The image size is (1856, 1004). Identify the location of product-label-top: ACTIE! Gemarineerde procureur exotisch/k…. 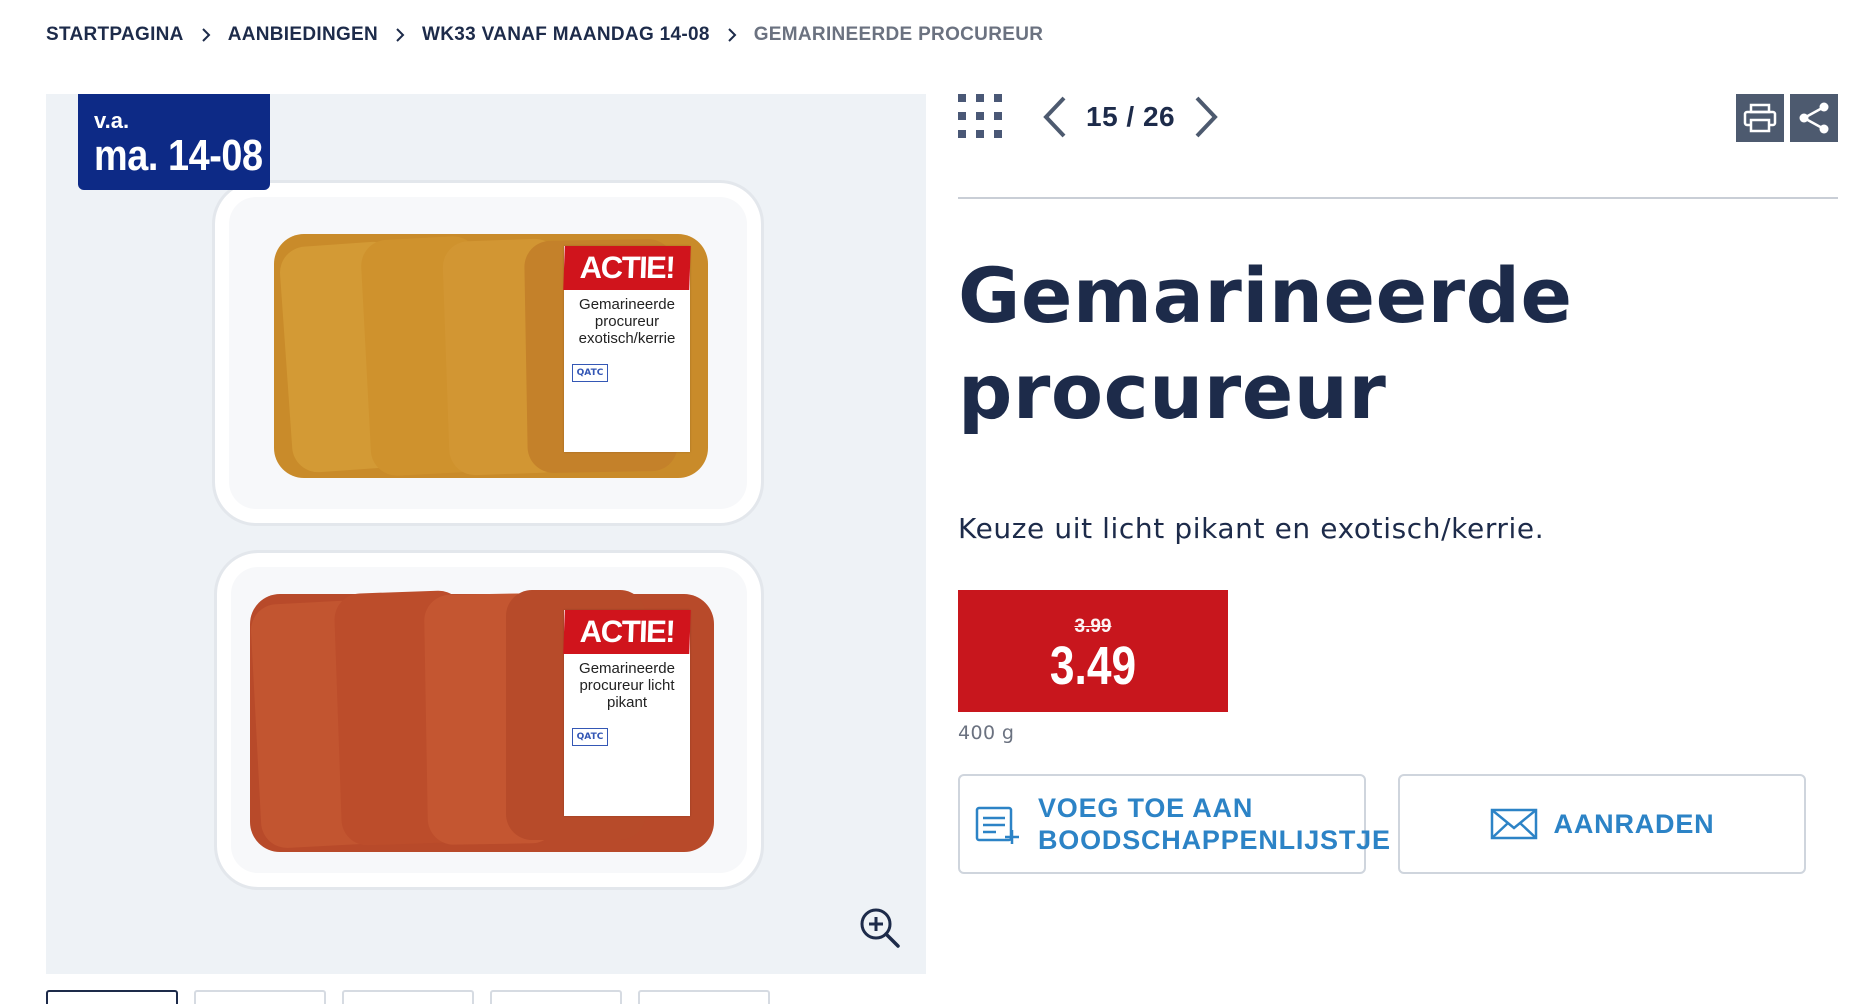
(627, 349).